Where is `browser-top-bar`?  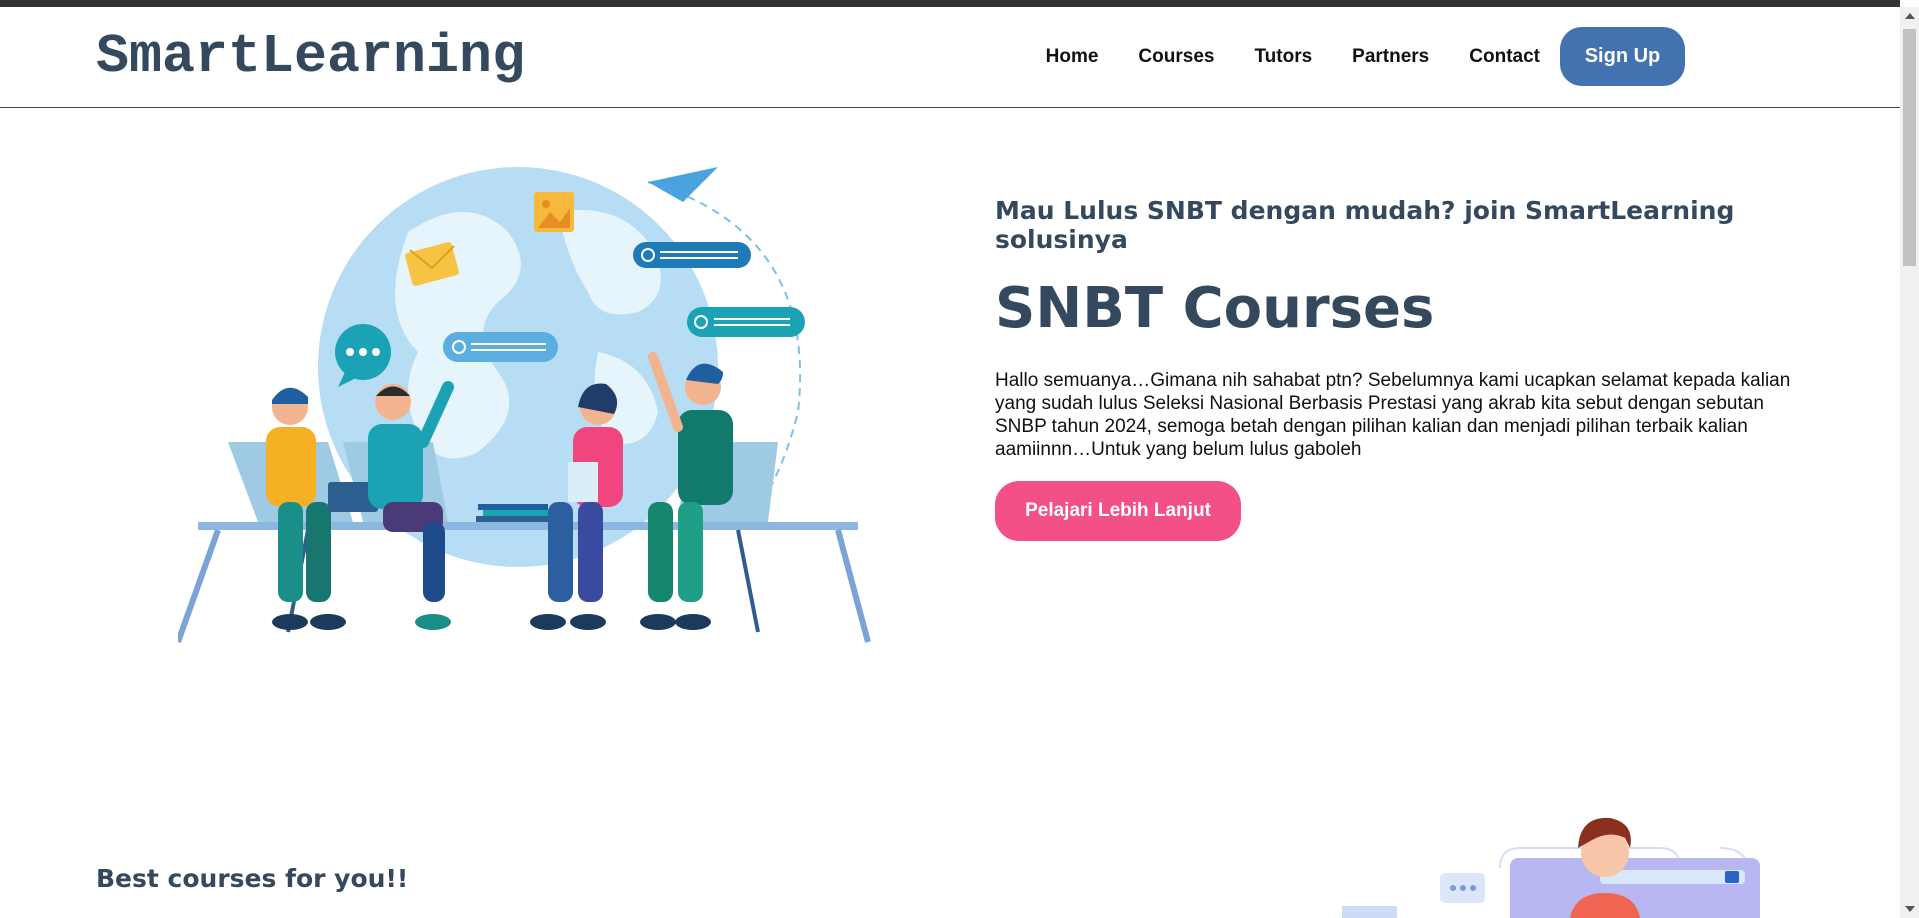 browser-top-bar is located at coordinates (950, 3).